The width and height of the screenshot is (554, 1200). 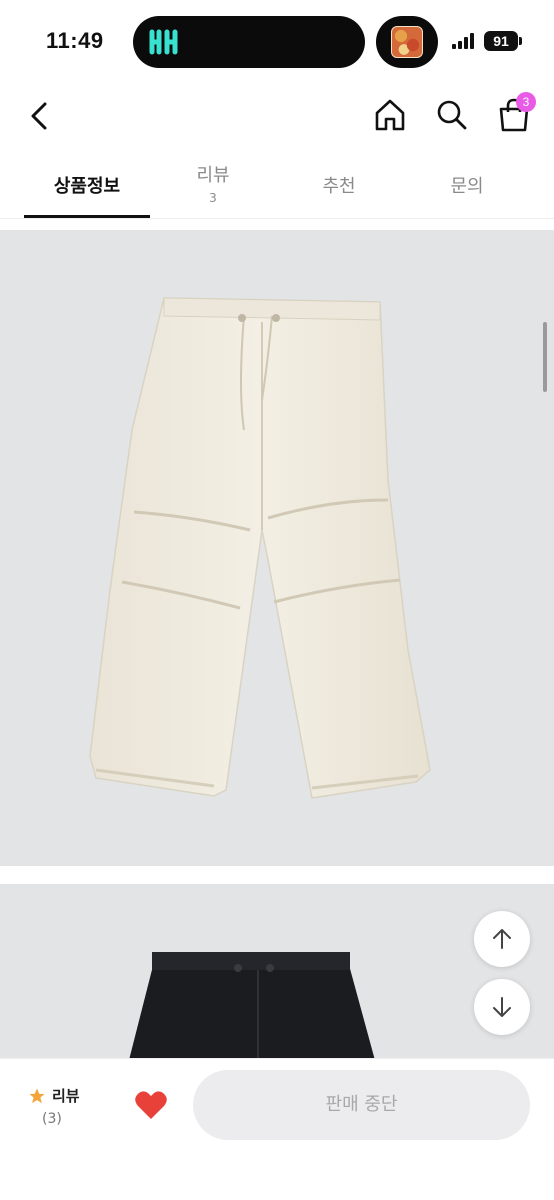 What do you see at coordinates (37, 1096) in the screenshot?
I see `star-icon` at bounding box center [37, 1096].